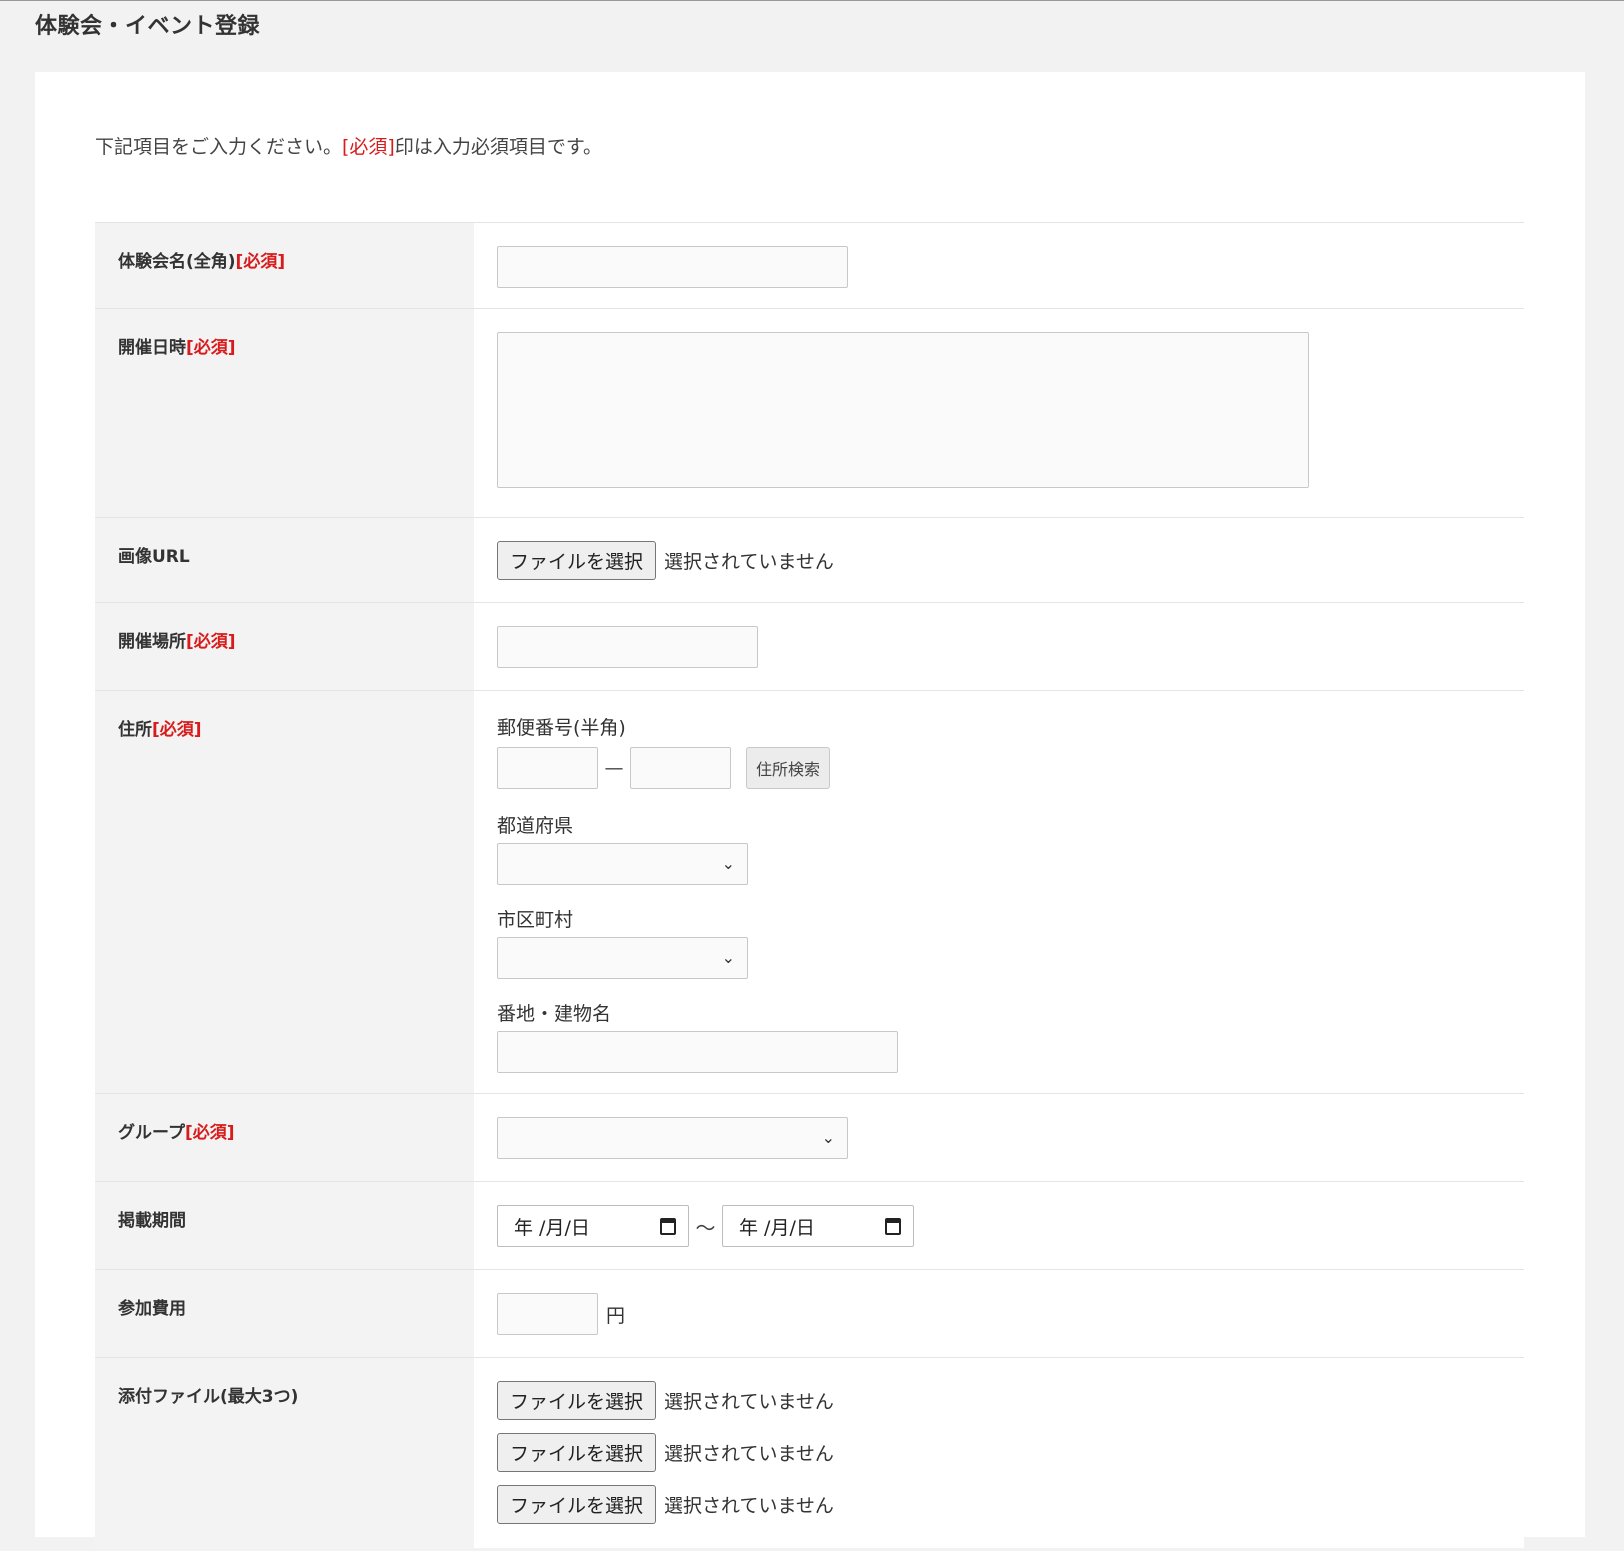 Image resolution: width=1624 pixels, height=1551 pixels. Describe the element at coordinates (593, 1226) in the screenshot. I see `start-date-input: 年 /月/日` at that location.